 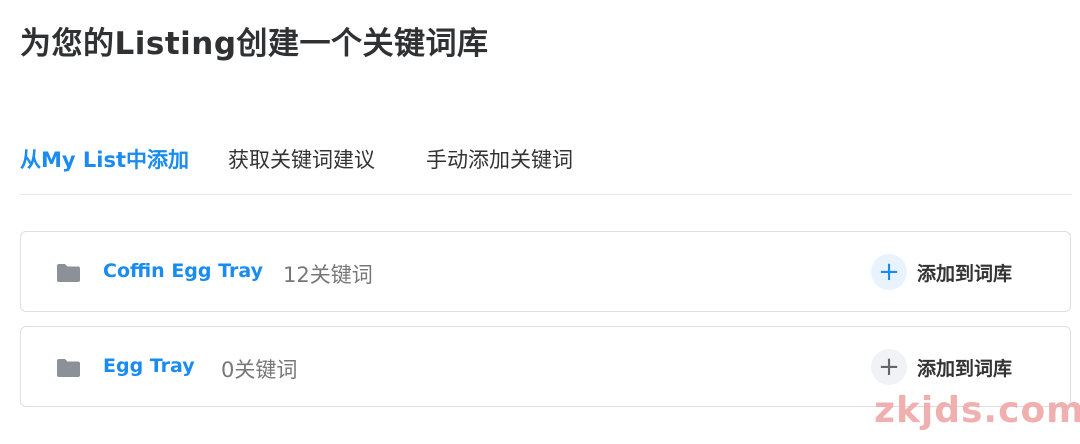 What do you see at coordinates (183, 271) in the screenshot?
I see `list-name-link: Coffin Egg Tray` at bounding box center [183, 271].